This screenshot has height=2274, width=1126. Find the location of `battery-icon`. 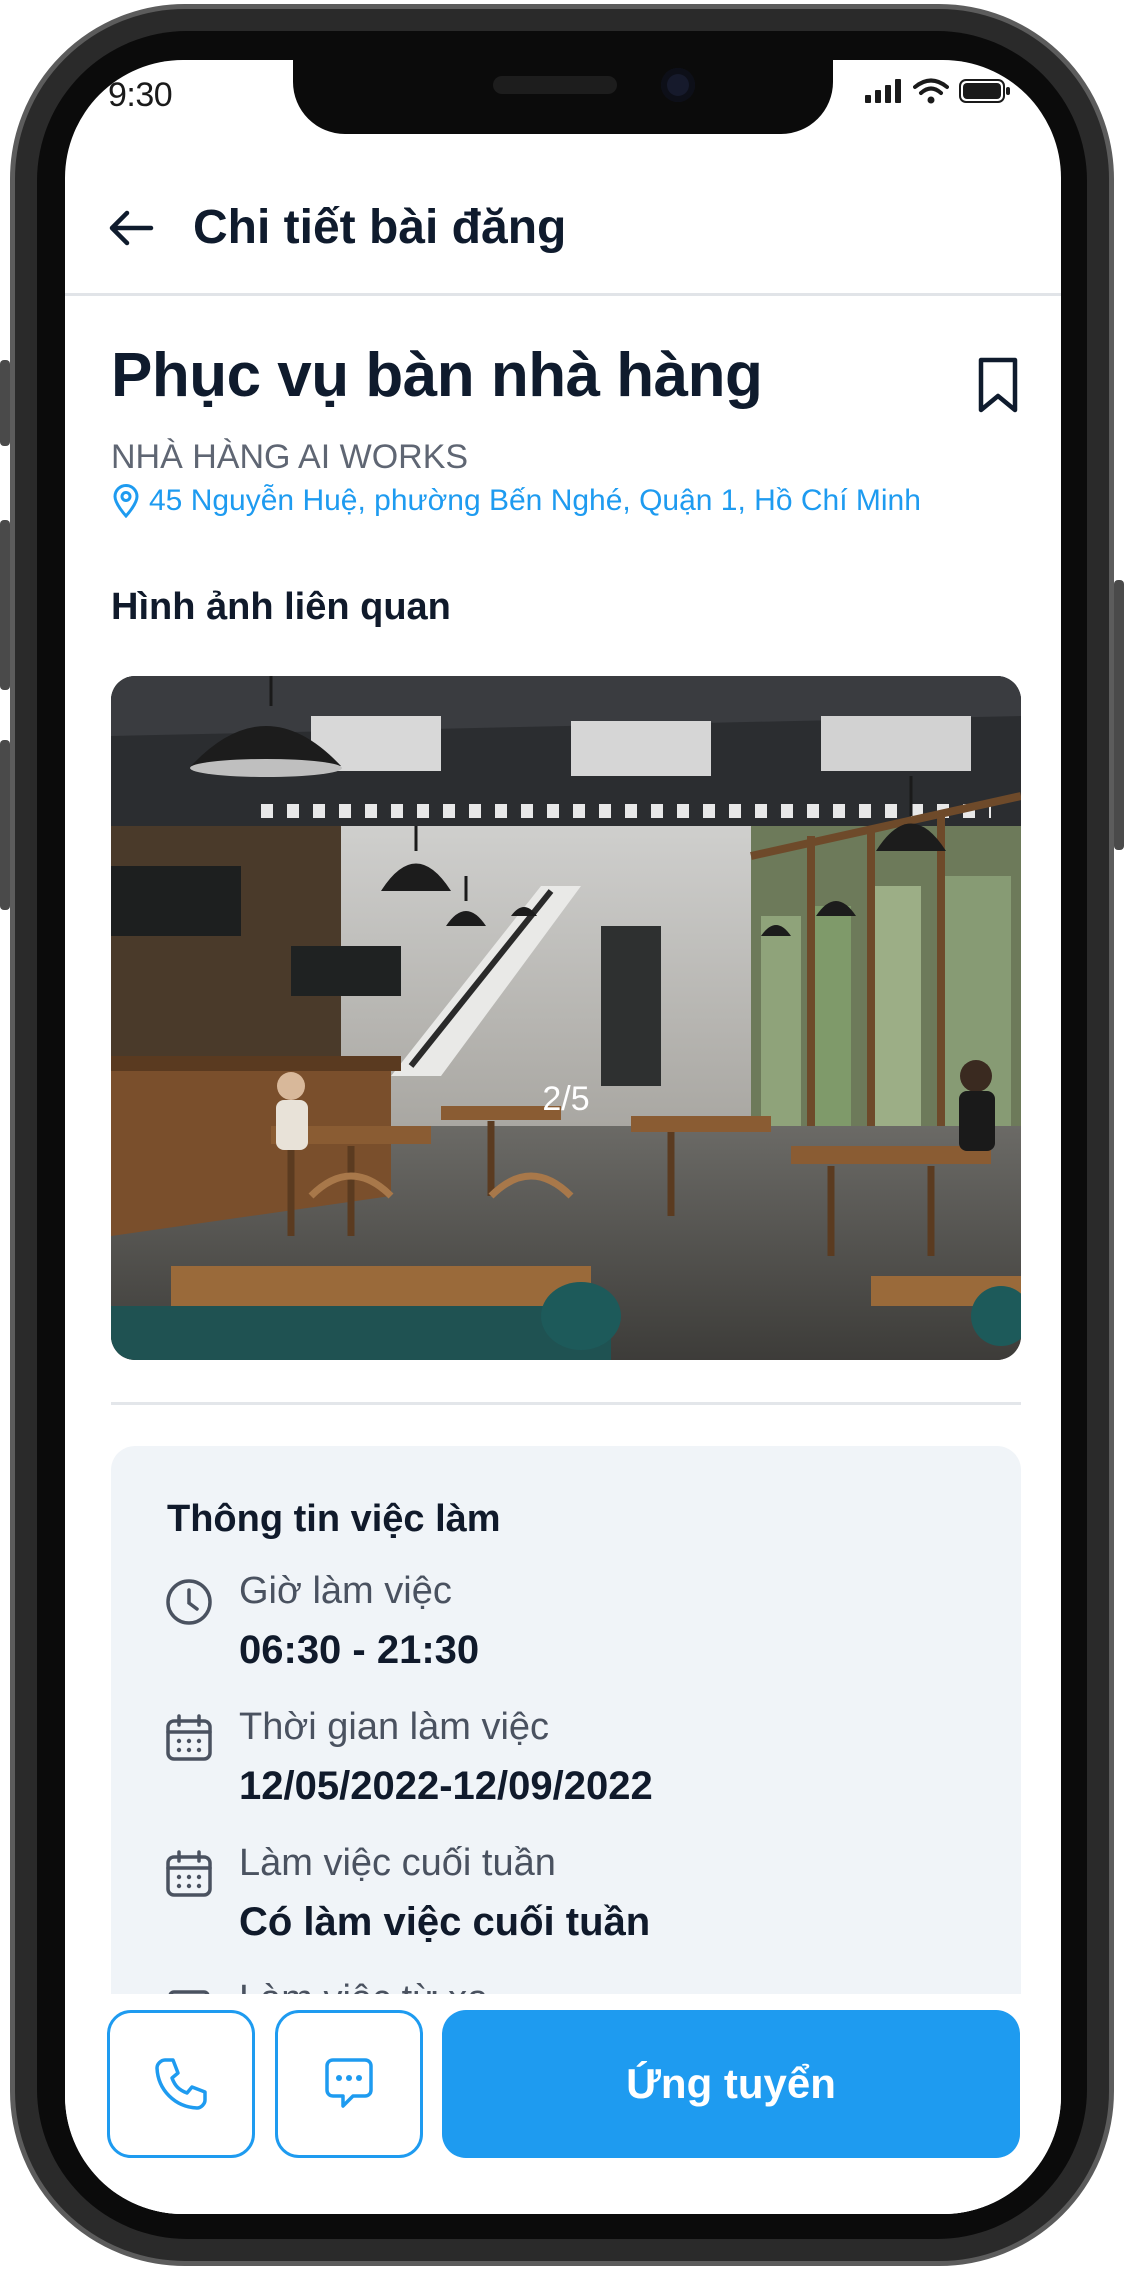

battery-icon is located at coordinates (984, 91).